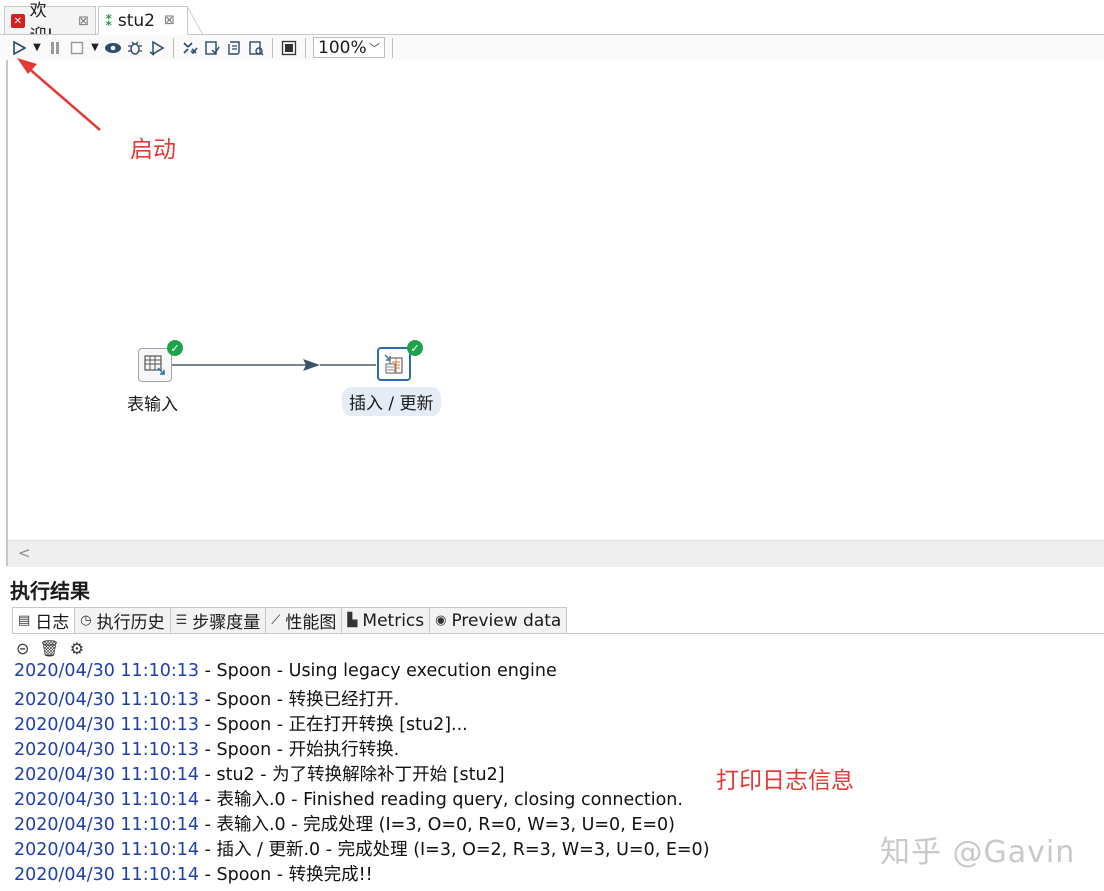 The image size is (1104, 891). I want to click on log-toolbar: ⊝ 🗑 ⚙, so click(50, 648).